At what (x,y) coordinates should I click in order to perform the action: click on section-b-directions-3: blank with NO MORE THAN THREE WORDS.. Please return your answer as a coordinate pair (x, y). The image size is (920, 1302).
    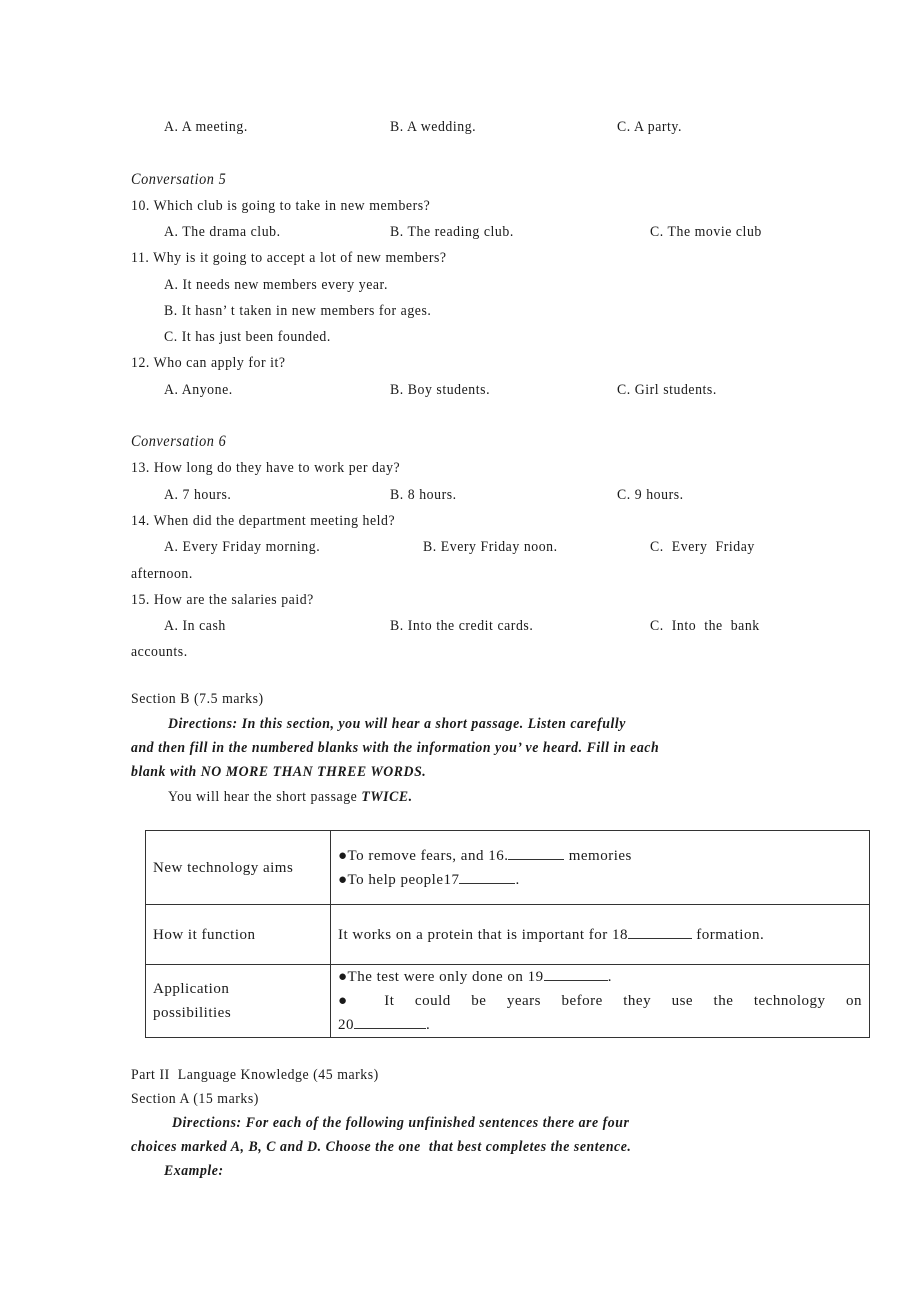
    Looking at the image, I should click on (279, 772).